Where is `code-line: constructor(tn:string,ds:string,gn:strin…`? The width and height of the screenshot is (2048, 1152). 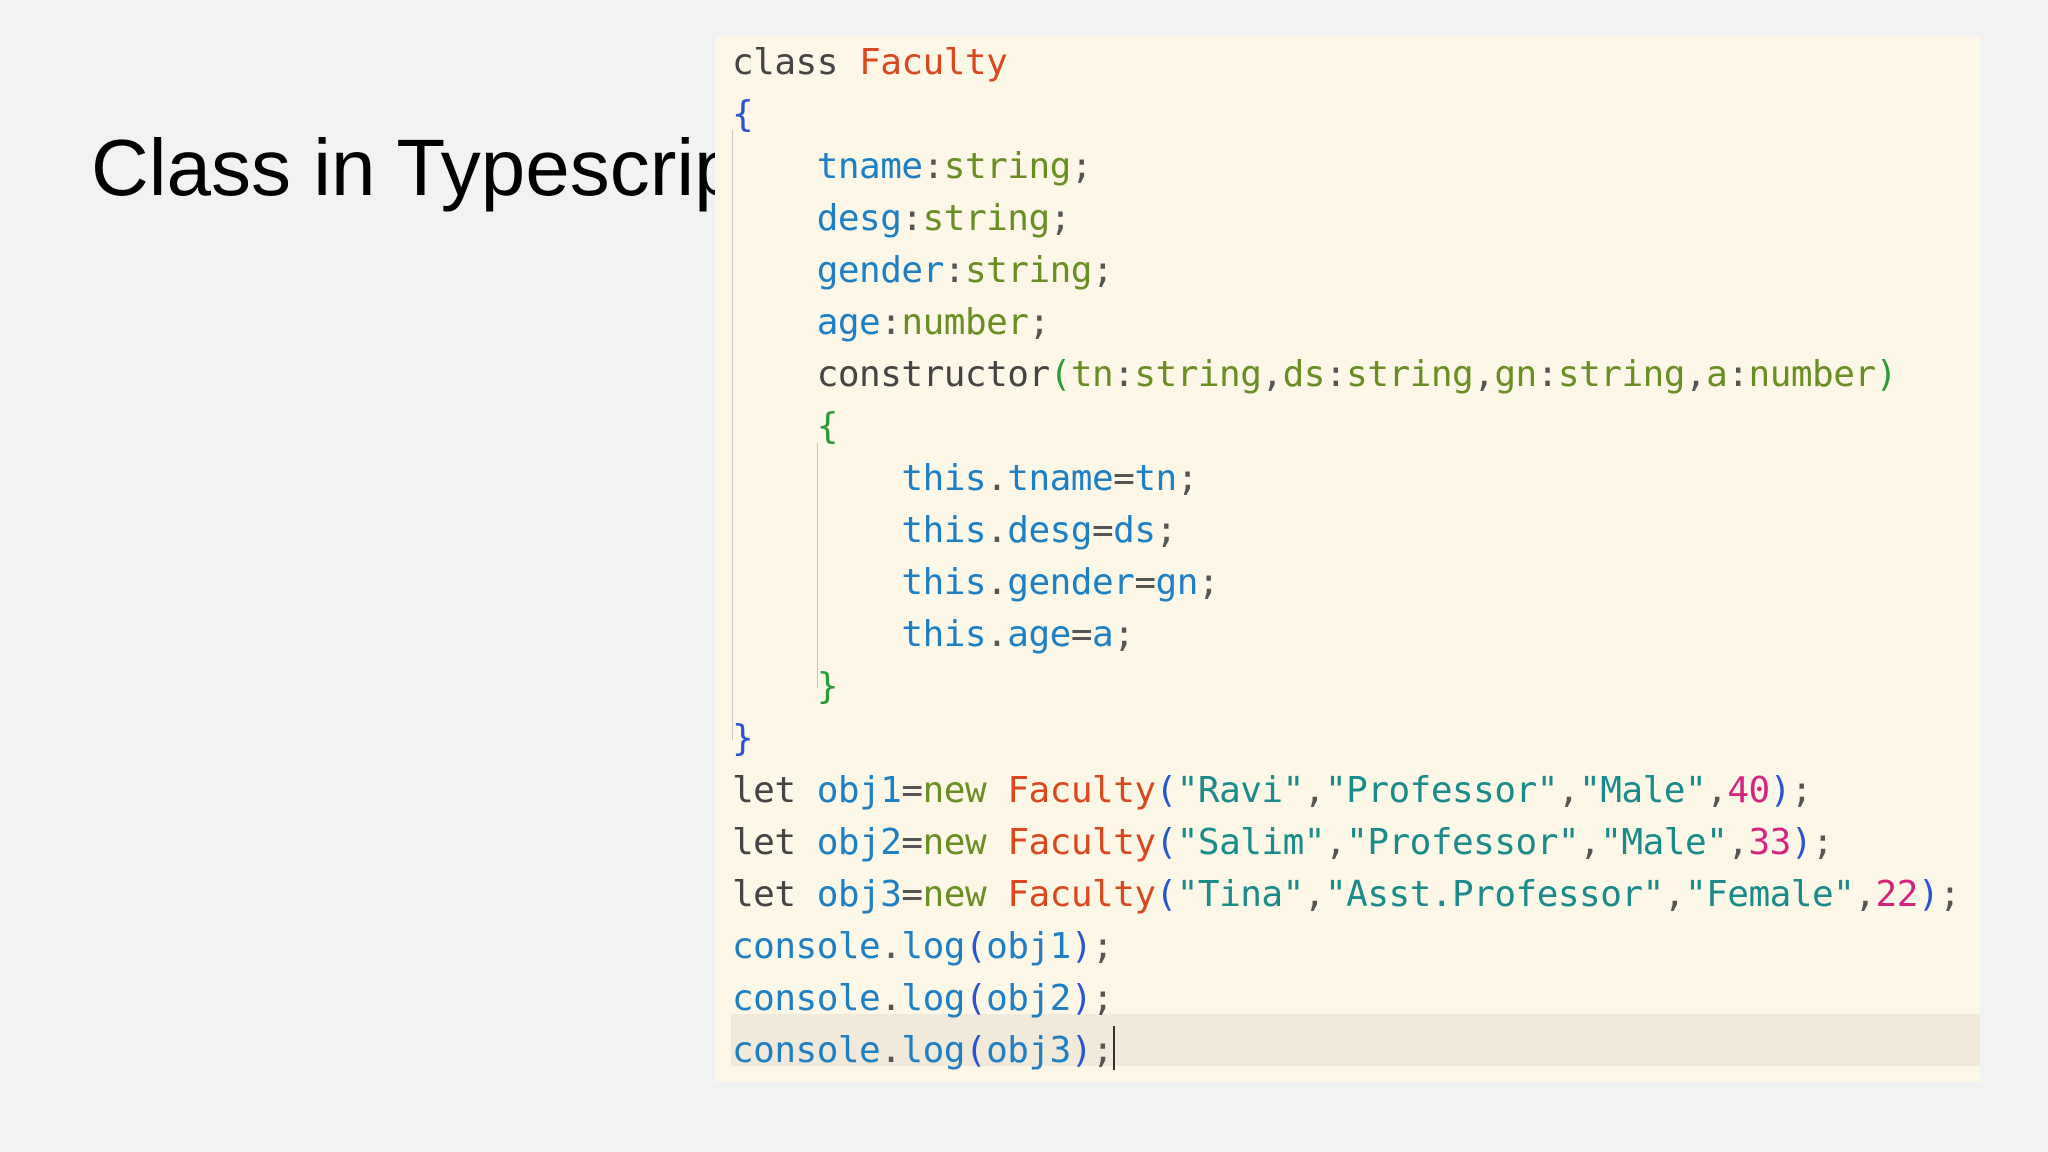 code-line: constructor(tn:string,ds:string,gn:strin… is located at coordinates (1346, 375).